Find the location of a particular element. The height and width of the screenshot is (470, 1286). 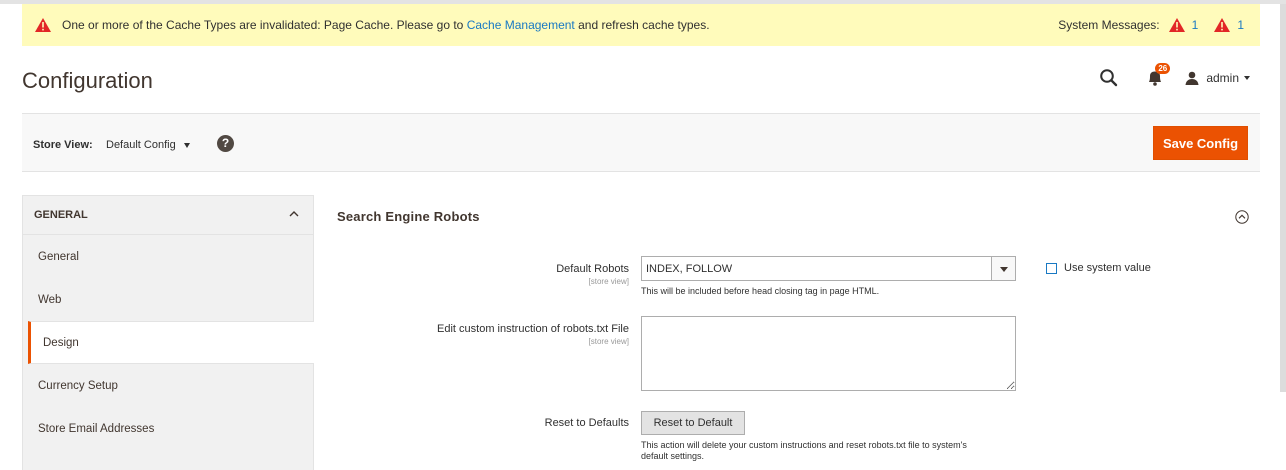

page-title: Configuration is located at coordinates (87, 80).